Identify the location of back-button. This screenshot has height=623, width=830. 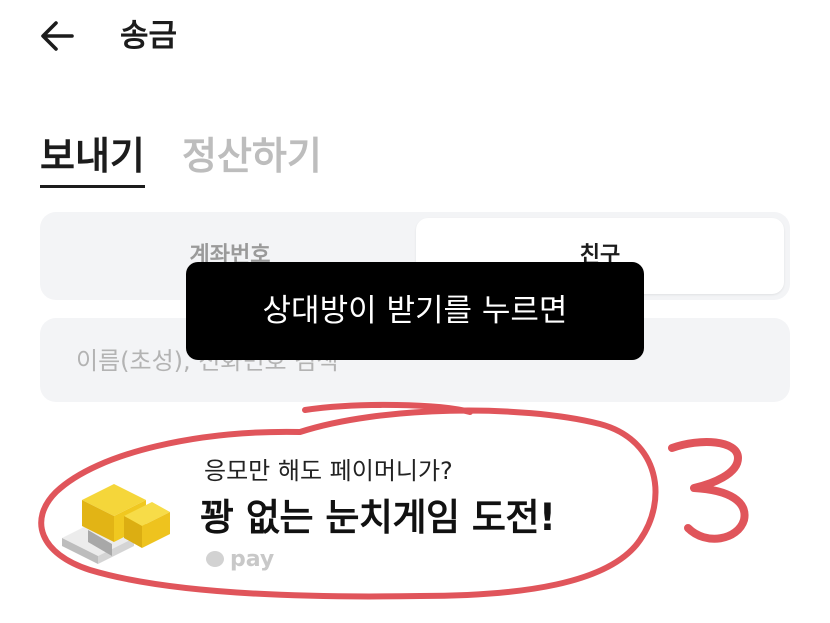
(58, 36).